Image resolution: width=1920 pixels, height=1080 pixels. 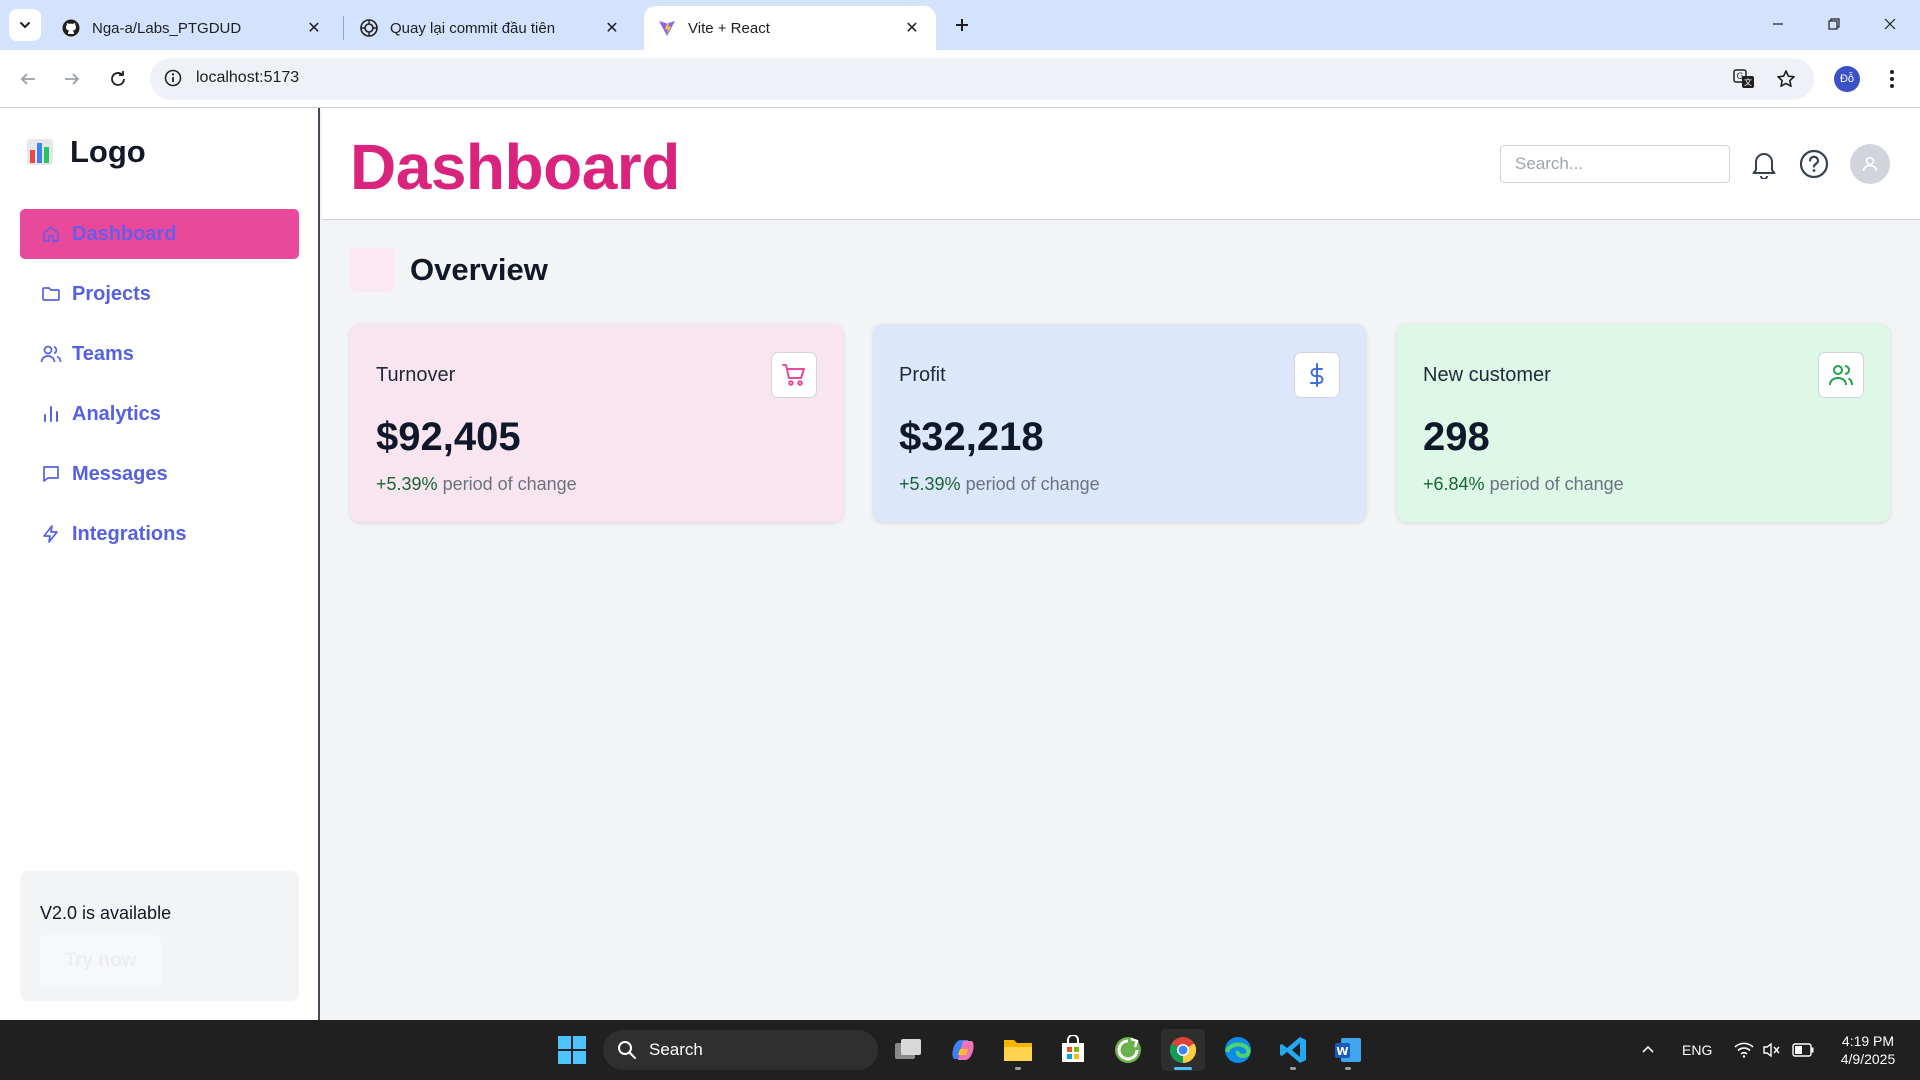 I want to click on windows-taskbar: Search W ENG 4:19 PM 4/9/2025, so click(x=960, y=1050).